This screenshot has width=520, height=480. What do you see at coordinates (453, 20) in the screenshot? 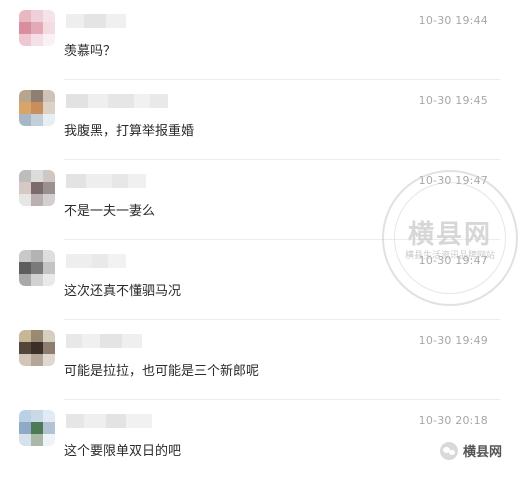
I see `comment-time: 10-30 19:44` at bounding box center [453, 20].